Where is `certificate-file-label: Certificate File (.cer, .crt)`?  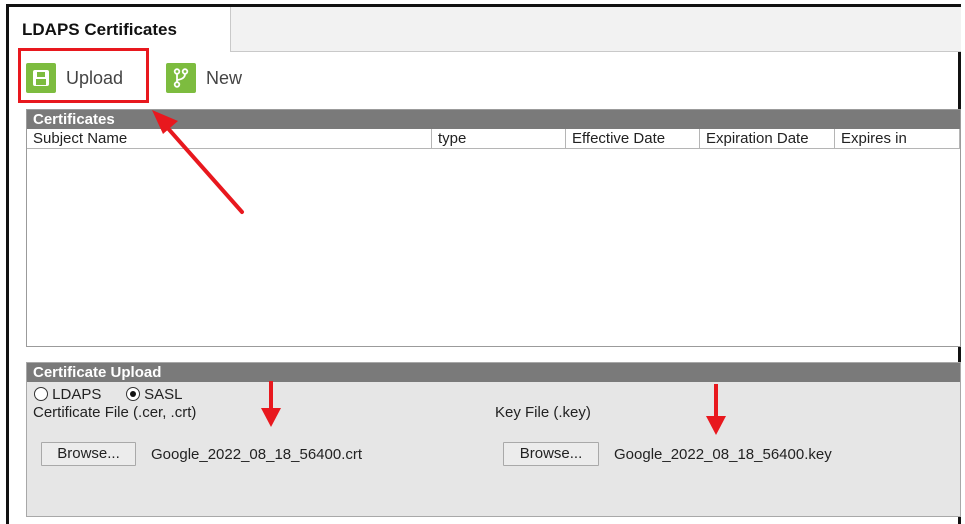 certificate-file-label: Certificate File (.cer, .crt) is located at coordinates (115, 412).